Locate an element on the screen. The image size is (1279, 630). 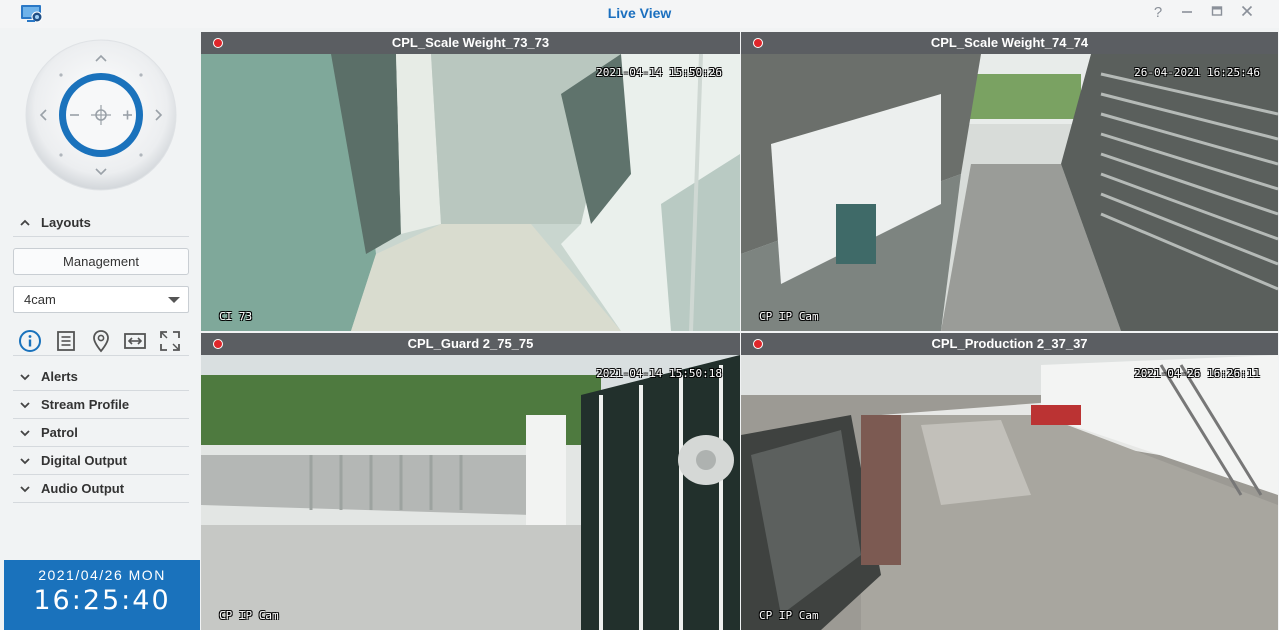
camera-name: CPL_Production 2_37_37 is located at coordinates (1009, 343).